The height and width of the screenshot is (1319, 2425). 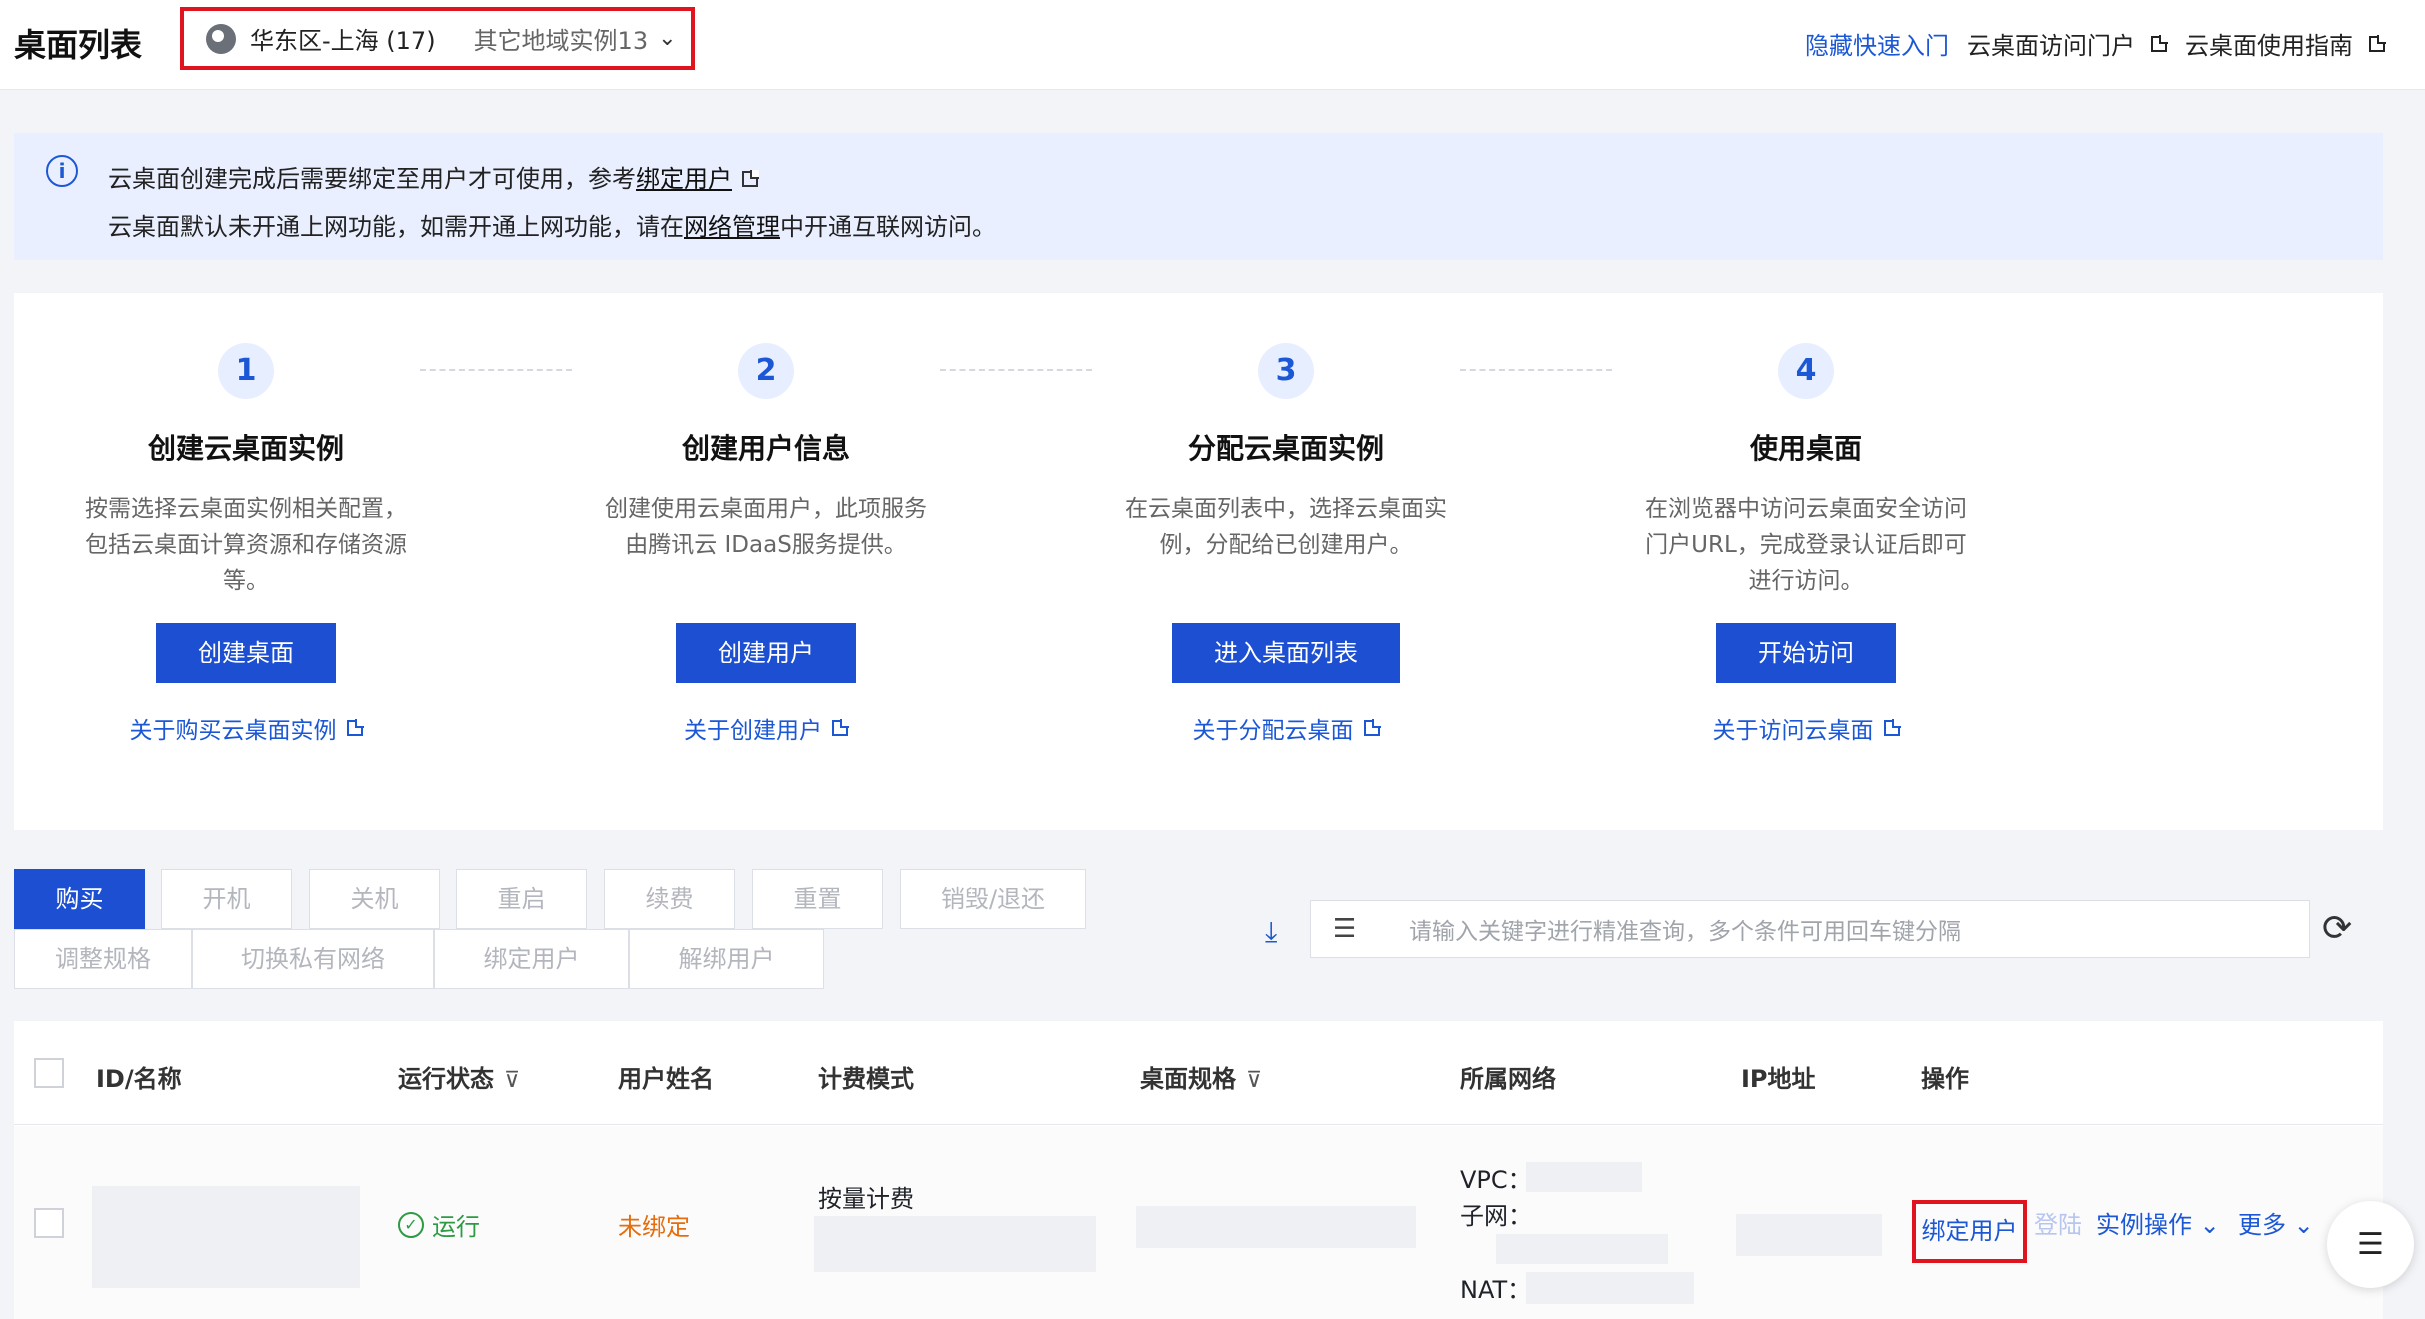 What do you see at coordinates (955, 1244) in the screenshot?
I see `billing-detail-redacted` at bounding box center [955, 1244].